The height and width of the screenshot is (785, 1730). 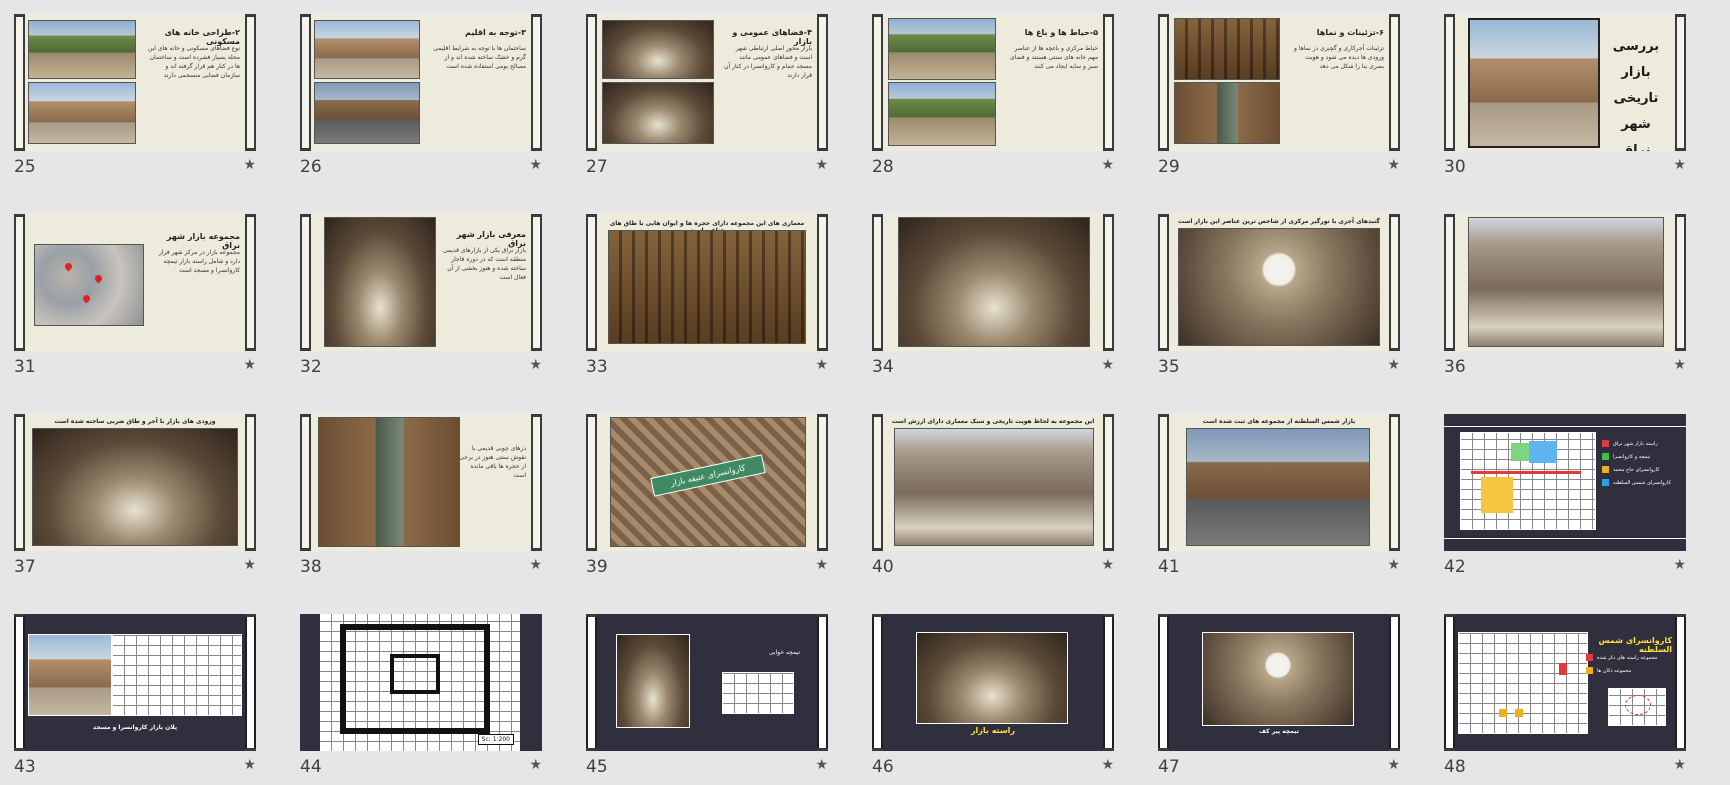 What do you see at coordinates (135, 682) in the screenshot?
I see `slide-thumbnail-43: پلان بازار کاروانسرا و مسجد` at bounding box center [135, 682].